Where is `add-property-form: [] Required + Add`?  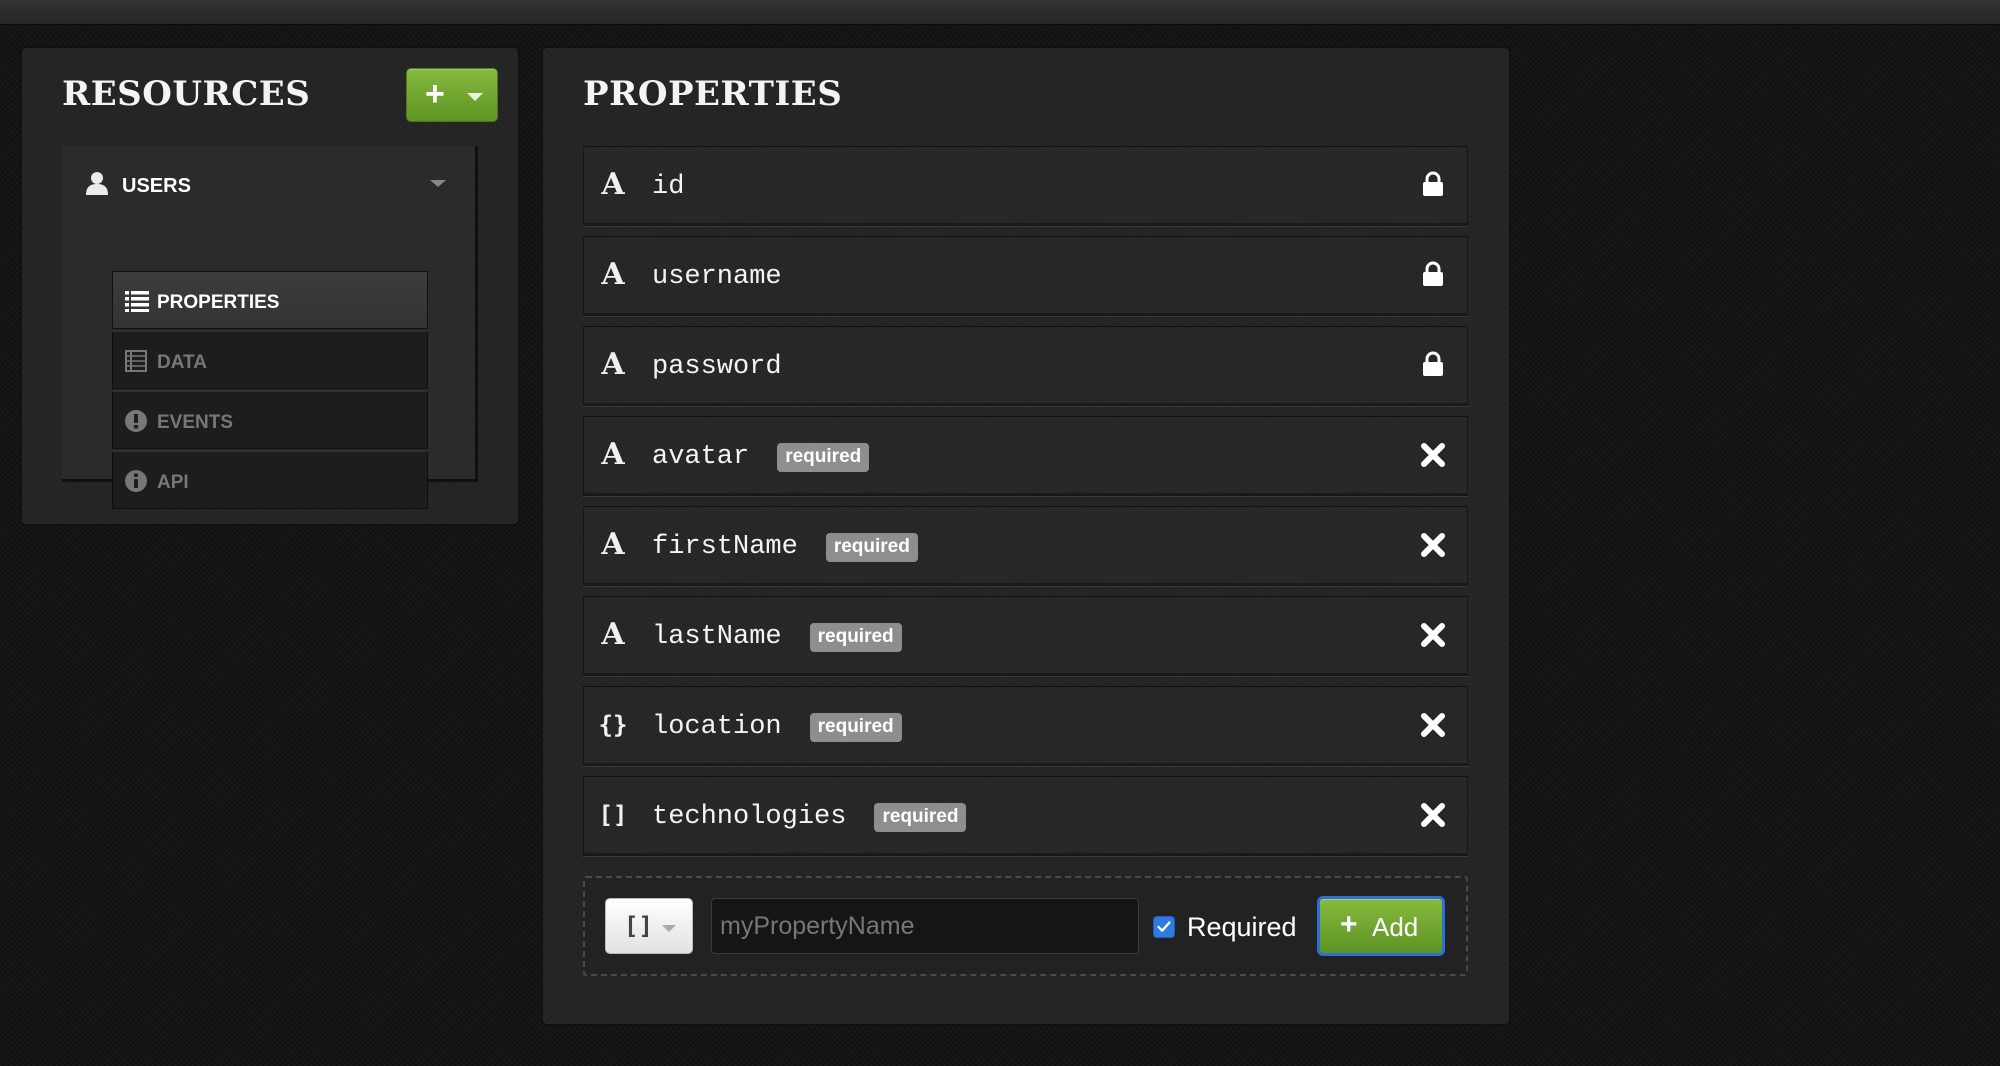
add-property-form: [] Required + Add is located at coordinates (1025, 926).